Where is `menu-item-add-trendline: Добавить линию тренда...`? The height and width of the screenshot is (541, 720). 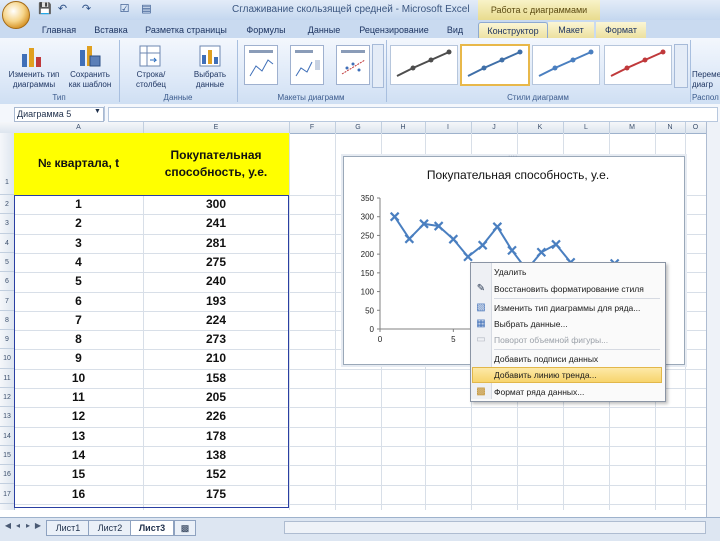
menu-item-add-trendline: Добавить линию тренда... is located at coordinates (577, 375).